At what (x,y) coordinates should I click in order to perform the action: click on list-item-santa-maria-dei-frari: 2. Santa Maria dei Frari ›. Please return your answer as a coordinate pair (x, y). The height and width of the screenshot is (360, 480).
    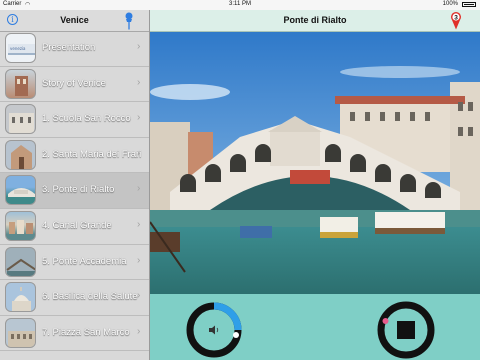
    Looking at the image, I should click on (74, 156).